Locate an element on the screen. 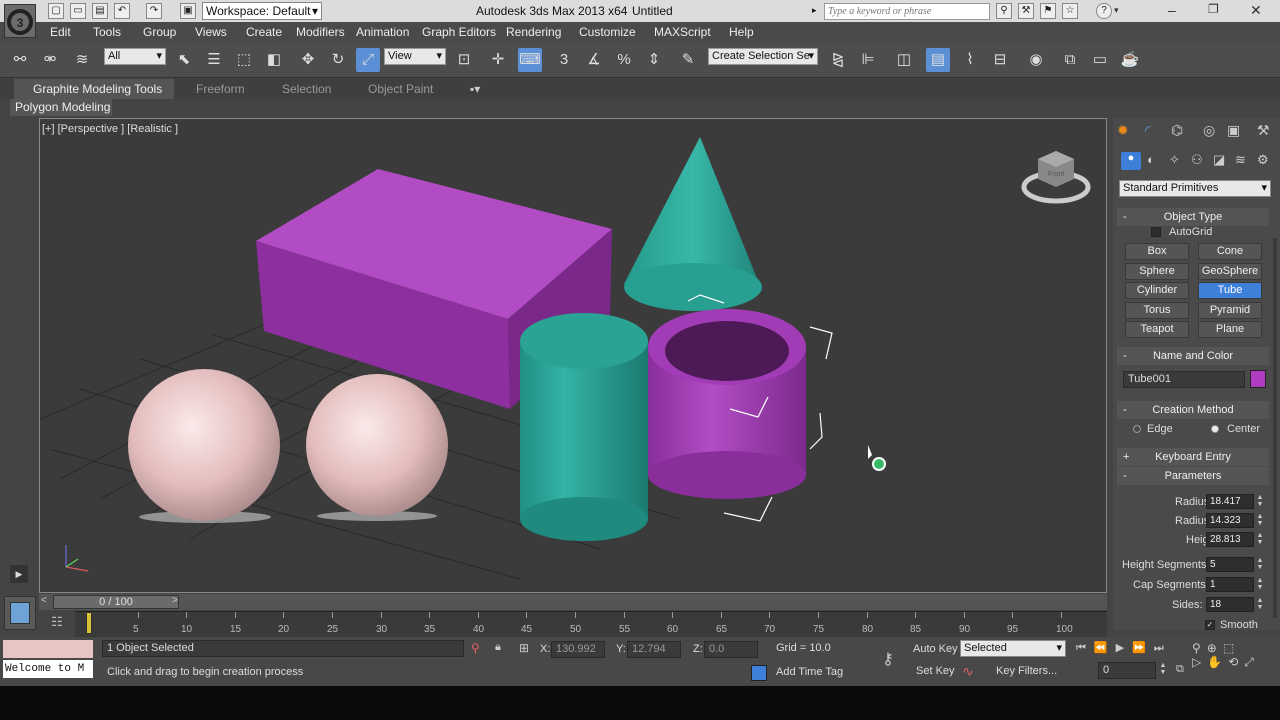 The width and height of the screenshot is (1280, 720). sphere-button: Sphere is located at coordinates (1157, 271).